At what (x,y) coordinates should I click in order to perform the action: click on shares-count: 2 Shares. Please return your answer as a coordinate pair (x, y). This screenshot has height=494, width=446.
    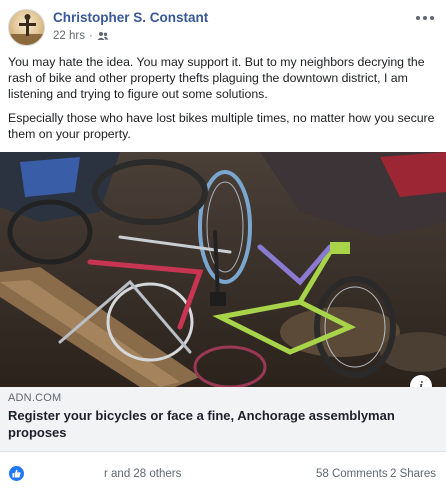
    Looking at the image, I should click on (413, 474).